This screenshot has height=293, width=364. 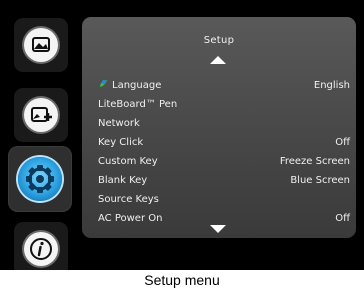 What do you see at coordinates (137, 85) in the screenshot?
I see `menu-item-label: Language` at bounding box center [137, 85].